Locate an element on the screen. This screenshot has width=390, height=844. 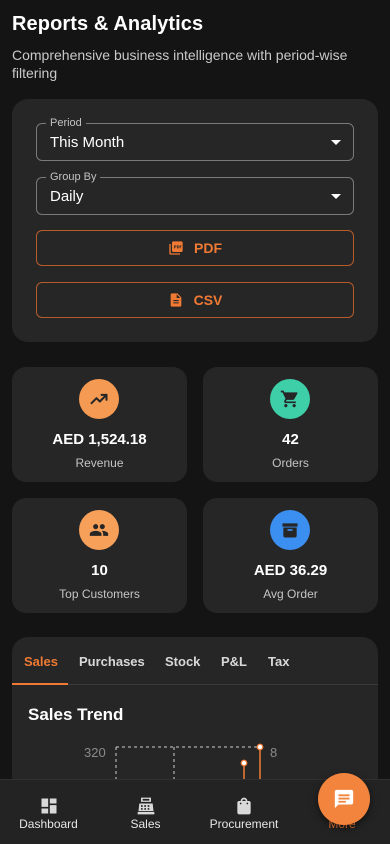
page-title: Reports & Analytics is located at coordinates (108, 24).